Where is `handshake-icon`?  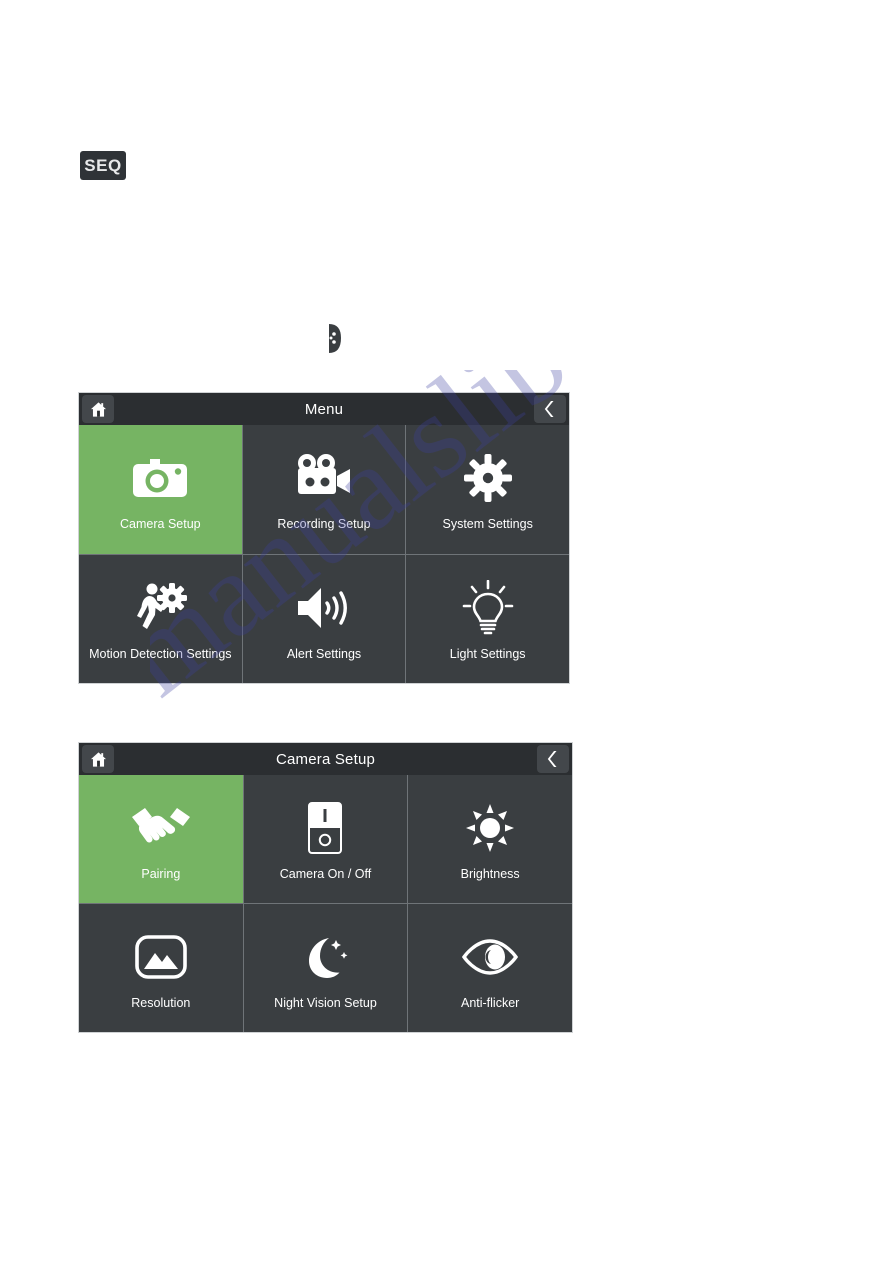
handshake-icon is located at coordinates (161, 828).